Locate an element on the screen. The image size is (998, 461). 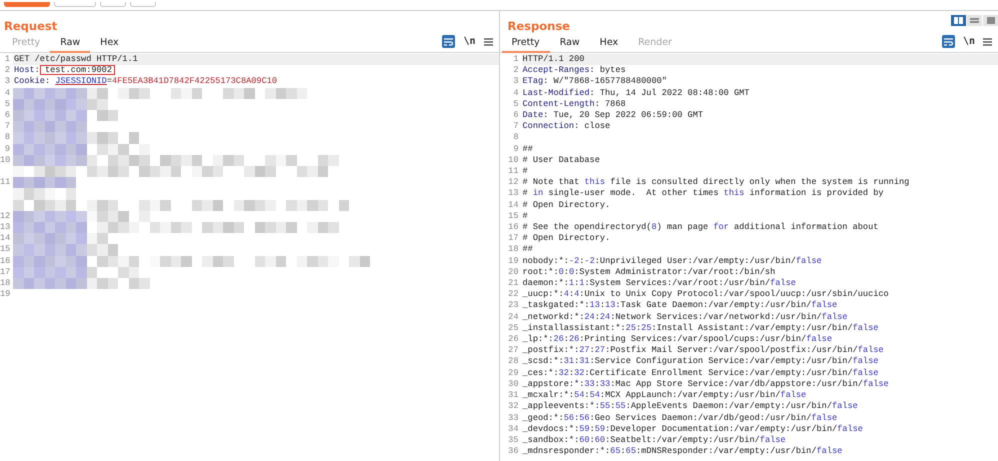
pane-title: Request is located at coordinates (31, 26).